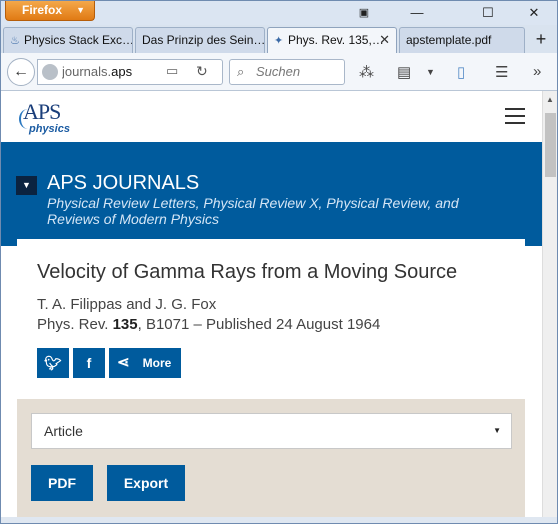 The height and width of the screenshot is (524, 558). I want to click on tab-apstemplate: apstemplate.pdf, so click(462, 40).